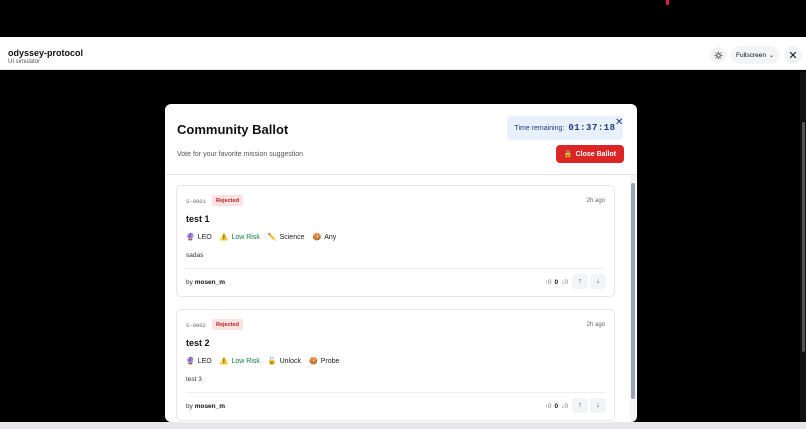 This screenshot has height=429, width=806. I want to click on top-black-band, so click(403, 18).